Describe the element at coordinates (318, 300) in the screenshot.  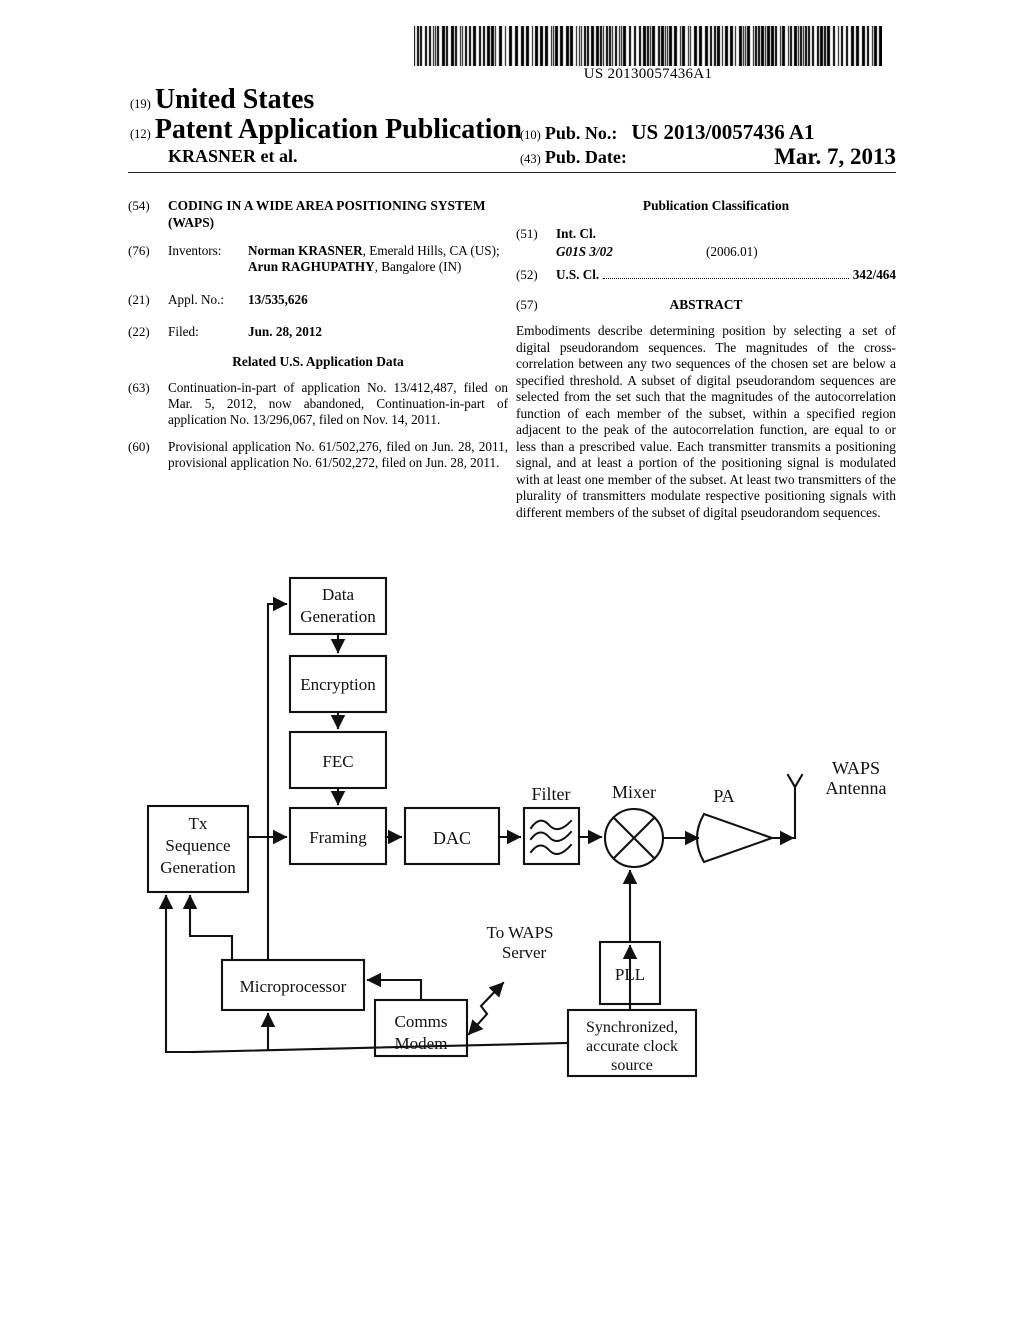
I see `appl-no-field: (21) Appl. No.: 13/535,626` at that location.